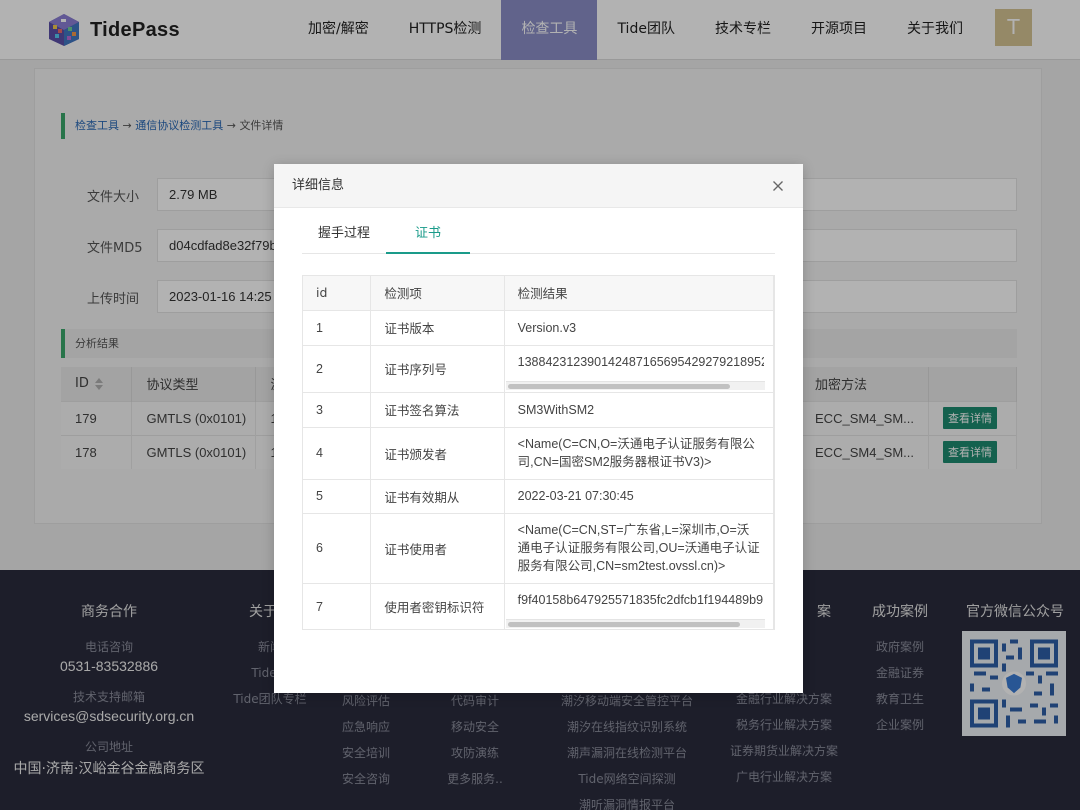  What do you see at coordinates (337, 496) in the screenshot?
I see `row-id: 5` at bounding box center [337, 496].